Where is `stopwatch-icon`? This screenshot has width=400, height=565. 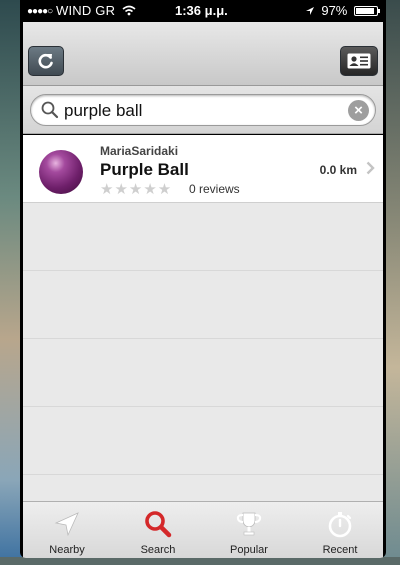
stopwatch-icon is located at coordinates (340, 525).